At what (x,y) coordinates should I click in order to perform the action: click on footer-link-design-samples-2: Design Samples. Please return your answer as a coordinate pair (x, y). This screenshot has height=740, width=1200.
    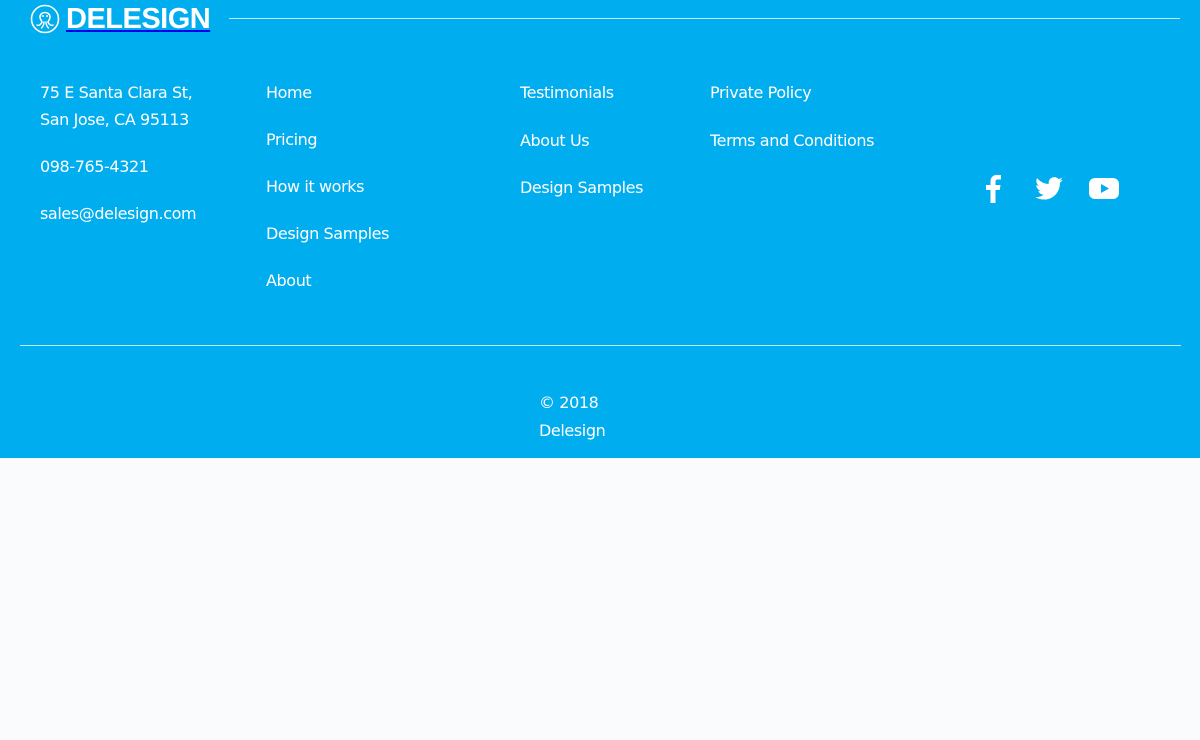
    Looking at the image, I should click on (581, 188).